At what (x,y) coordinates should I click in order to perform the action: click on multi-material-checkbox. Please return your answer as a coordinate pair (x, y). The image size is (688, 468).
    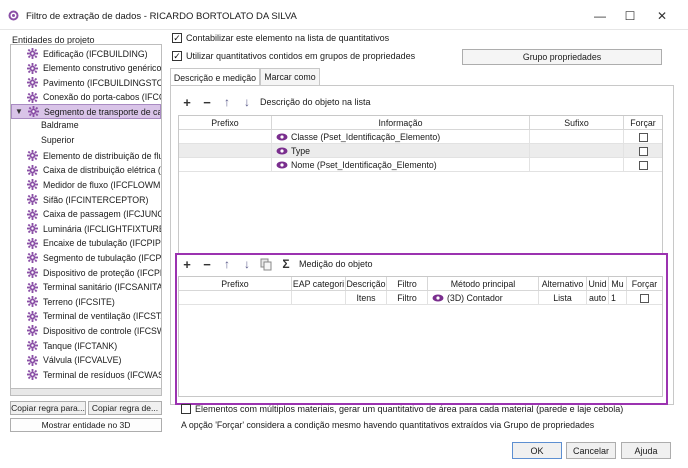
    Looking at the image, I should click on (186, 409).